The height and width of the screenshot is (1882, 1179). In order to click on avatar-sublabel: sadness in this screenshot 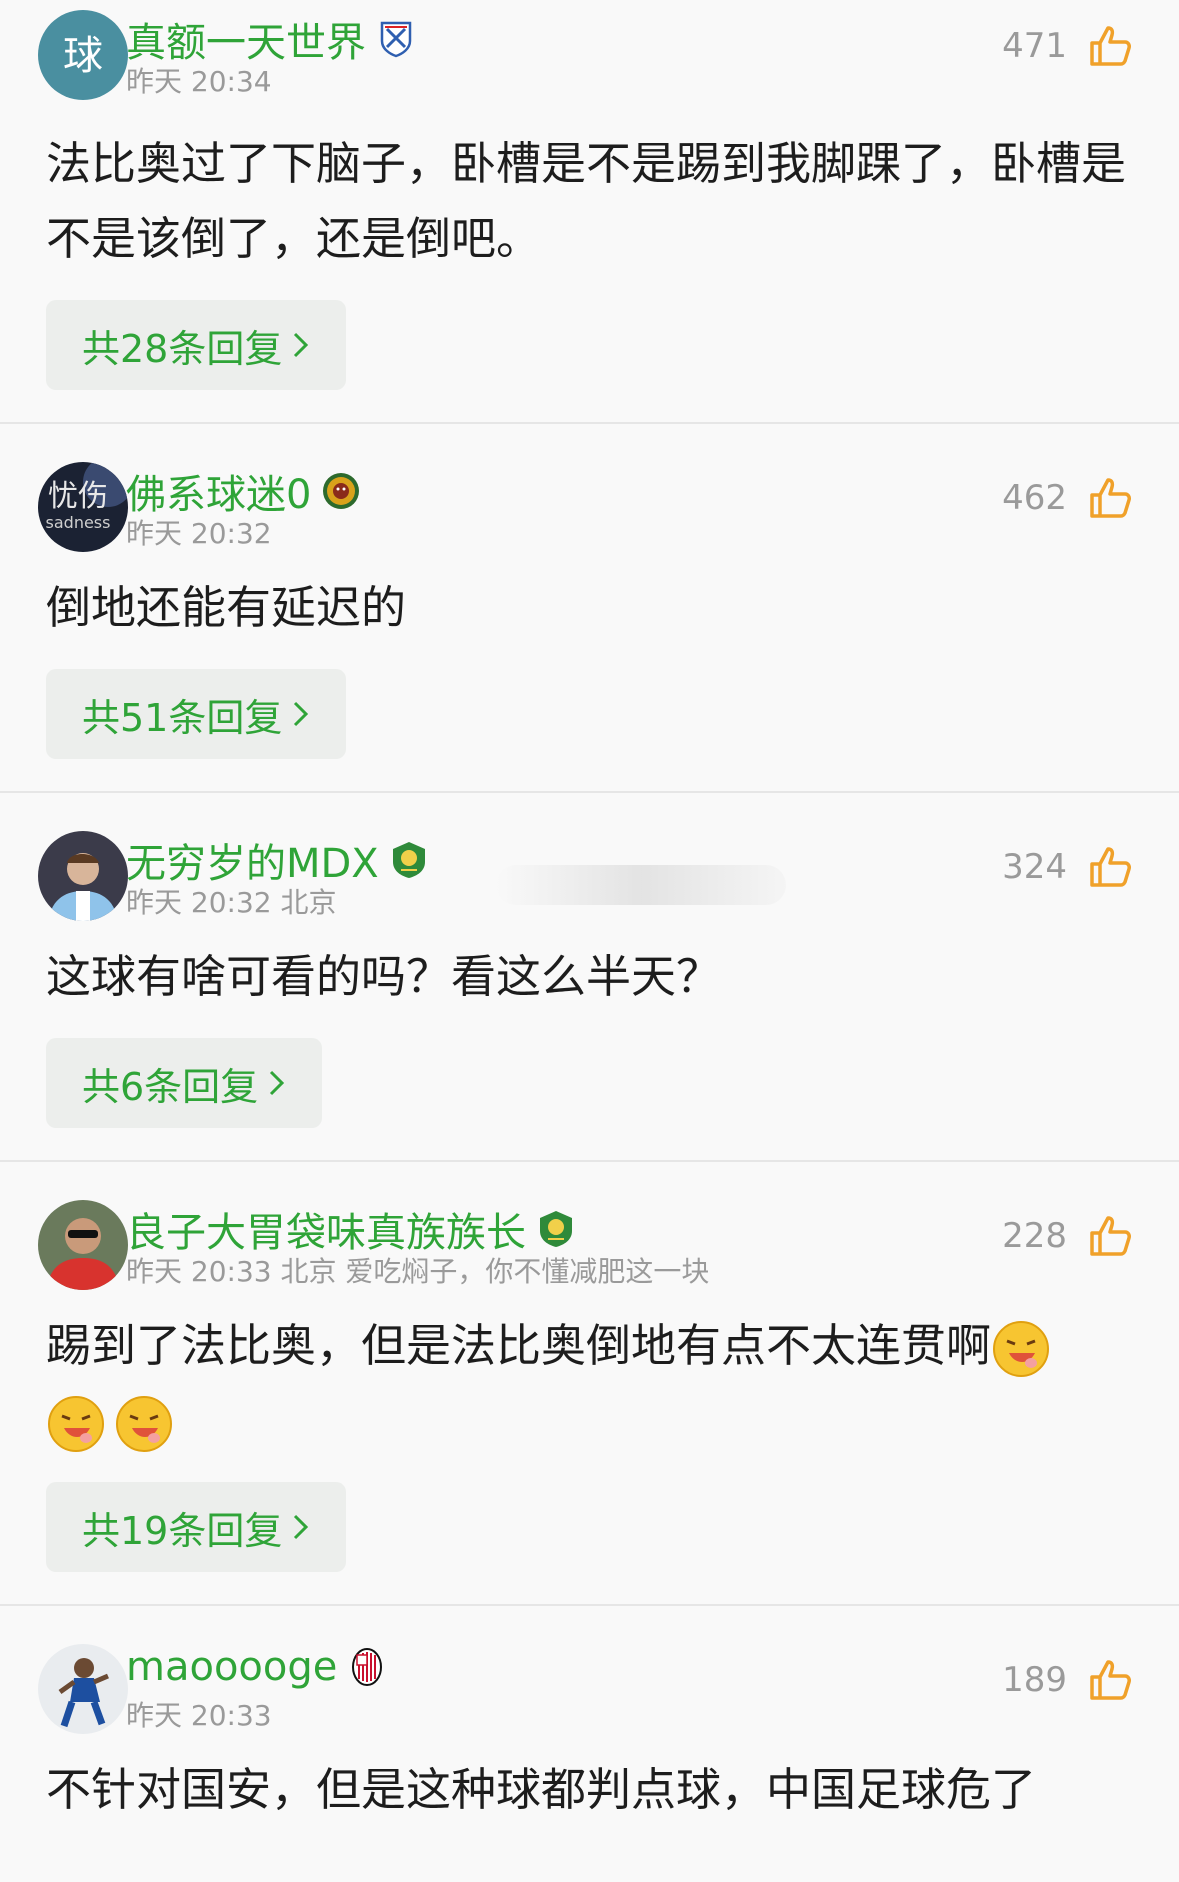, I will do `click(78, 522)`.